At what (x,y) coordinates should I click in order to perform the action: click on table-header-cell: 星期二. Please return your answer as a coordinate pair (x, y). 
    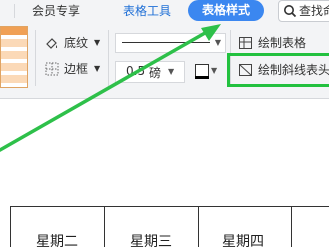
    Looking at the image, I should click on (57, 242).